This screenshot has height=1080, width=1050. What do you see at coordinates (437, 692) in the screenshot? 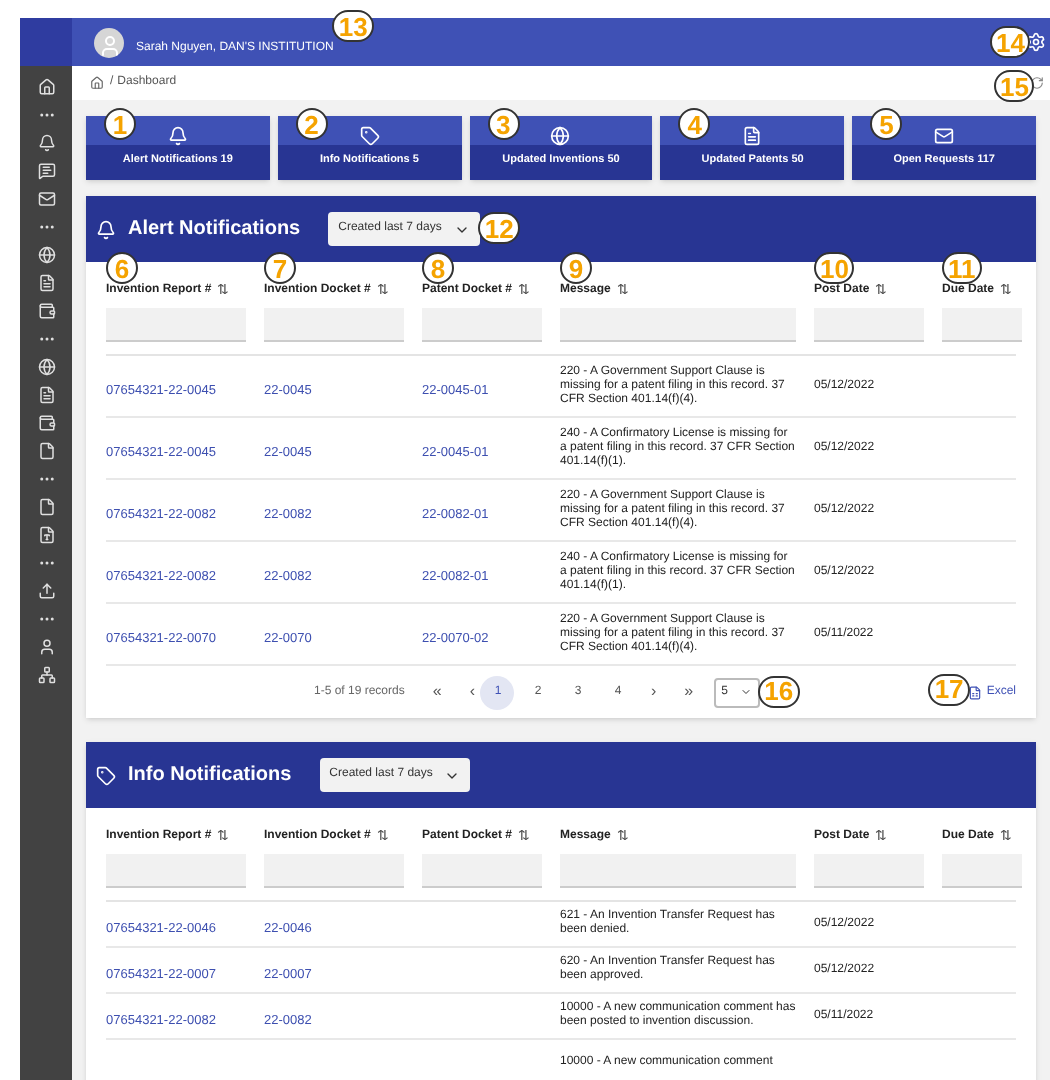
I see `first-page-button: «` at bounding box center [437, 692].